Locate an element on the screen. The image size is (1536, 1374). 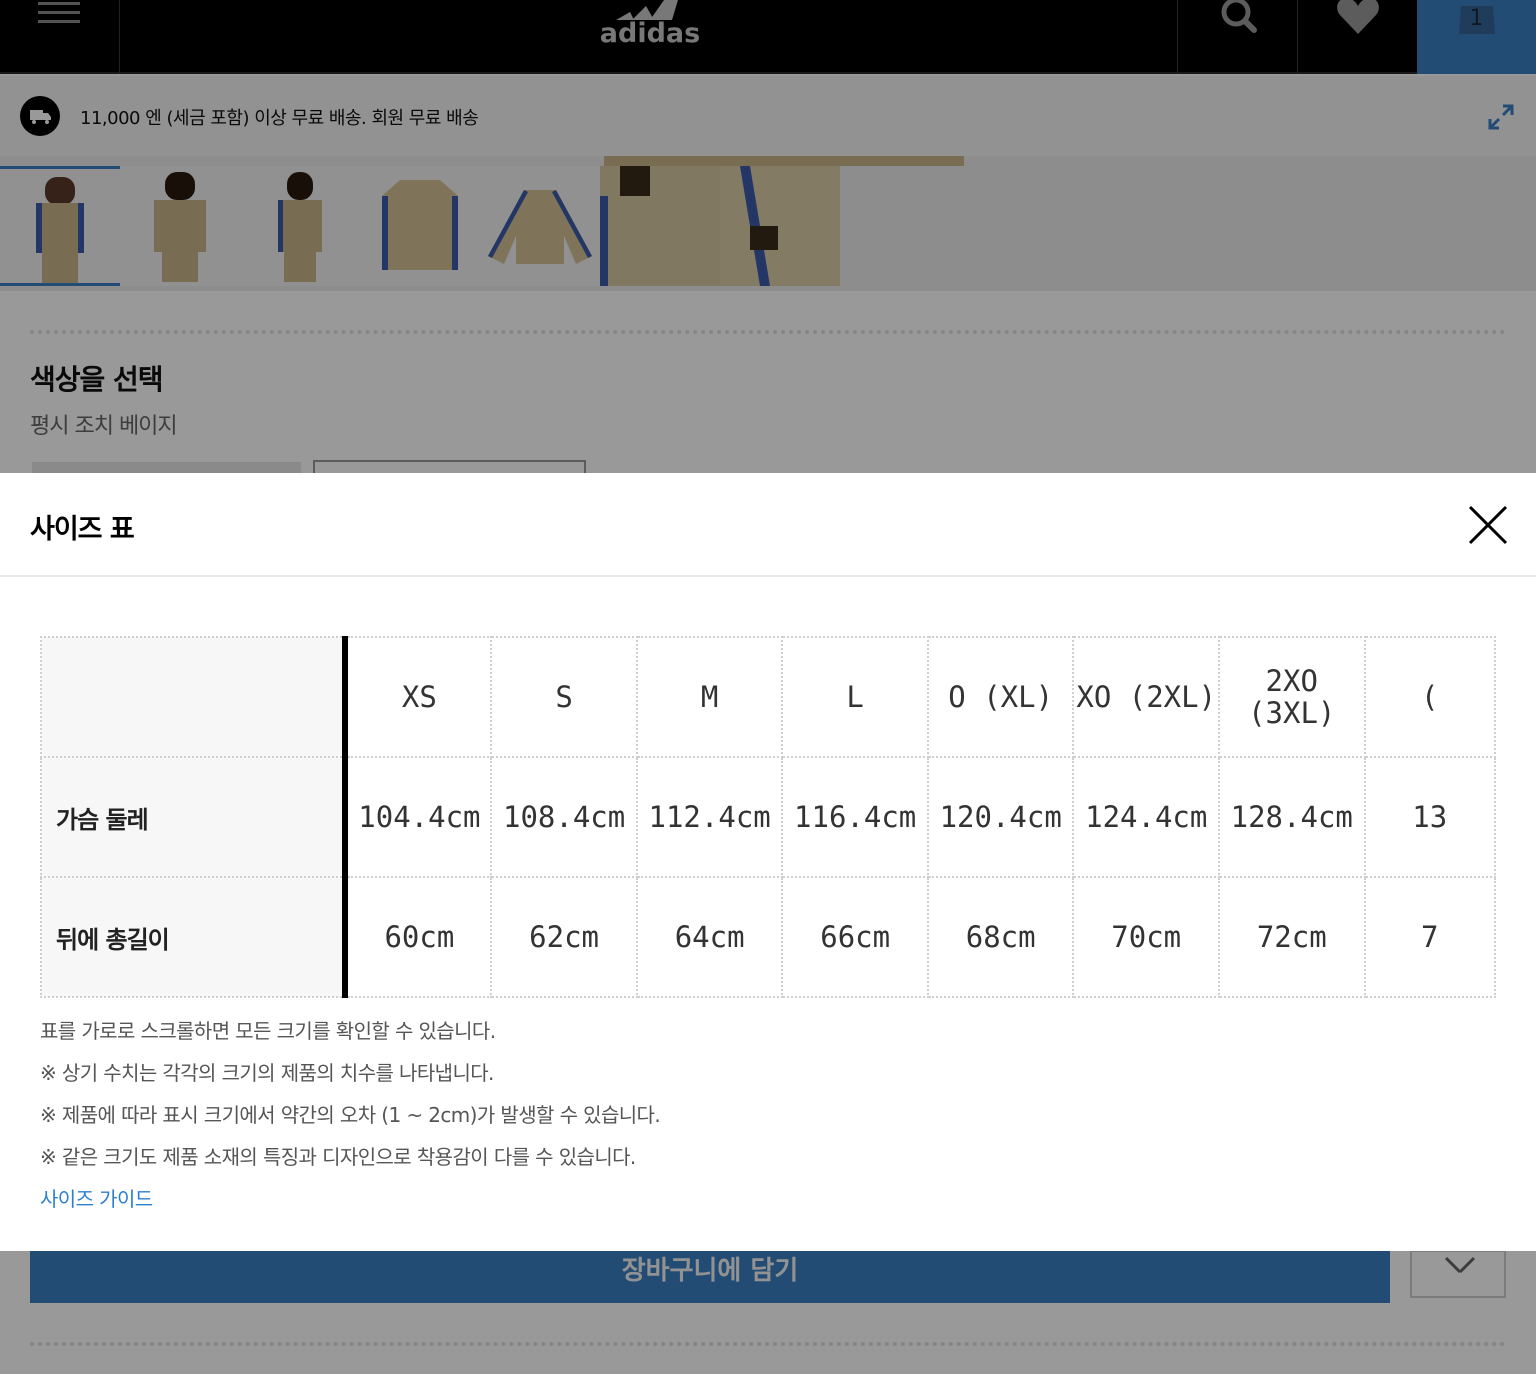
table-cell: 64cm is located at coordinates (709, 937).